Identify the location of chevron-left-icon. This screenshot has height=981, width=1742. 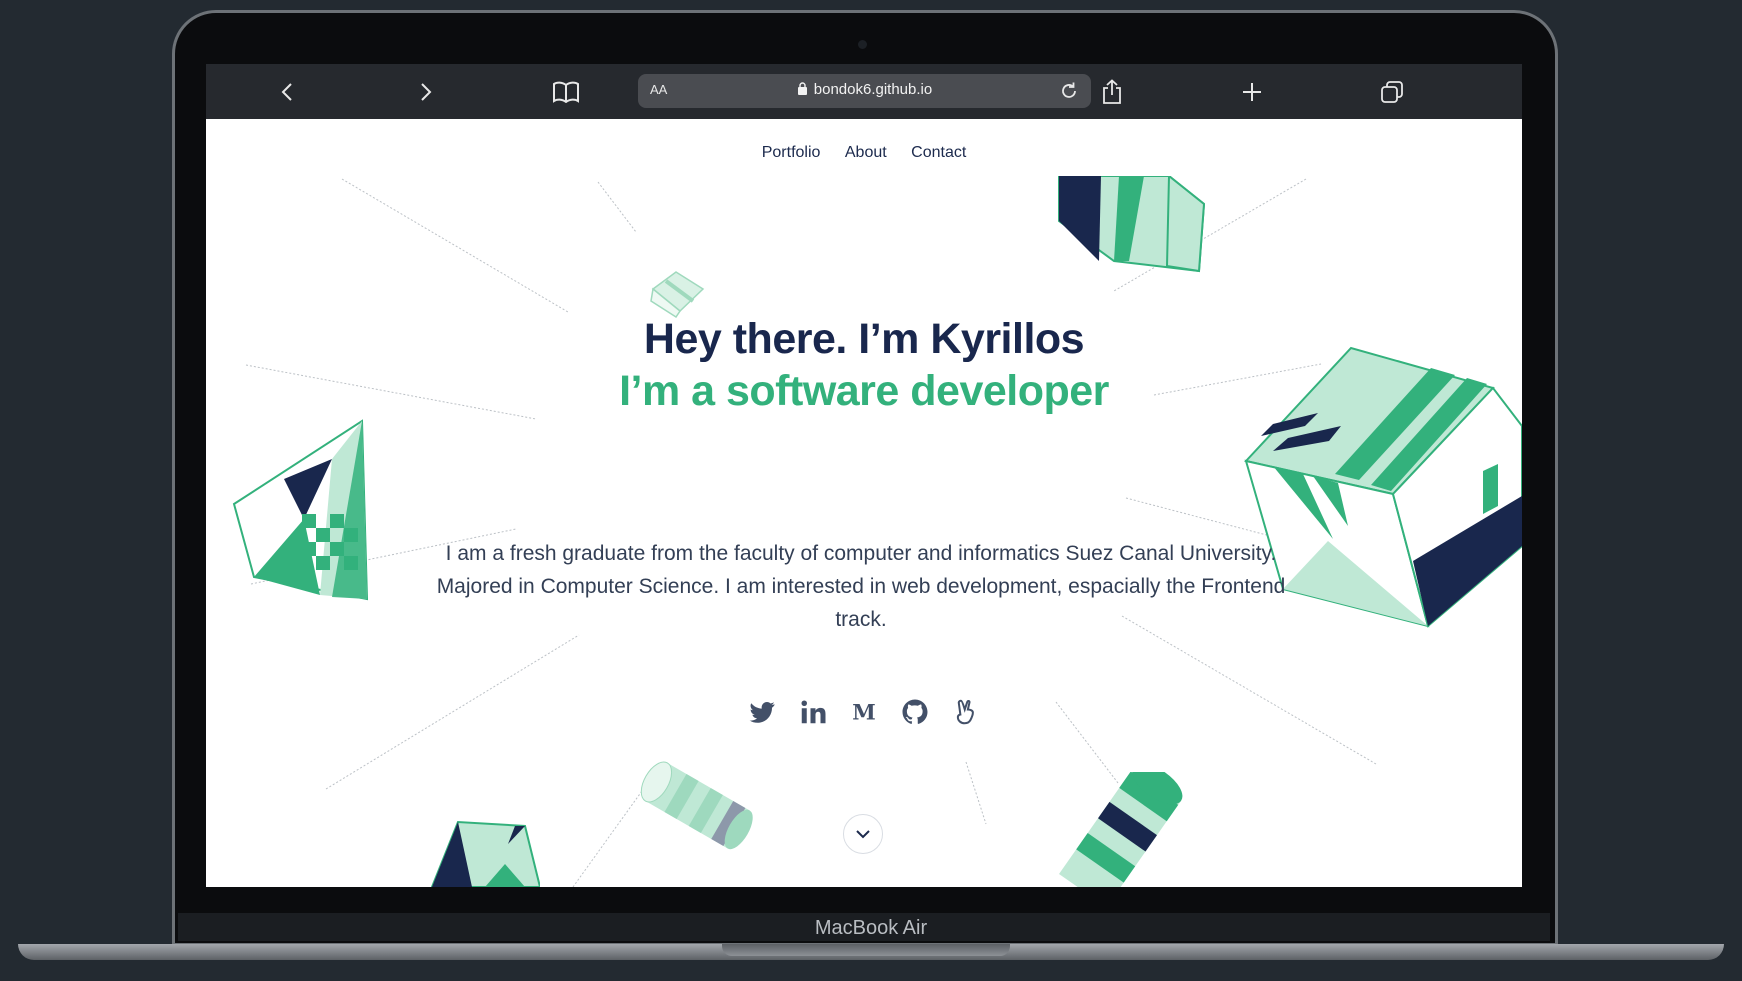
(286, 92).